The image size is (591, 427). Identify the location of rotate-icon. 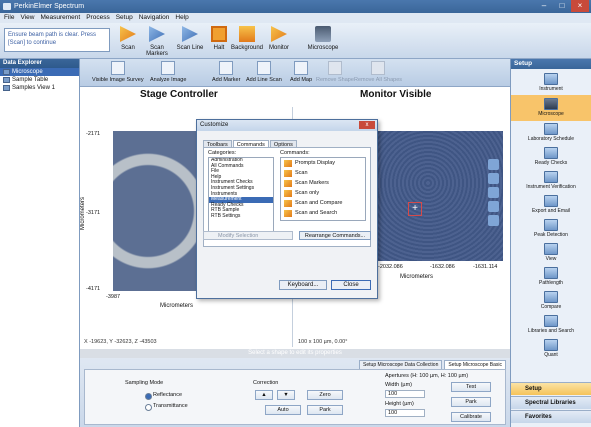
(493, 192).